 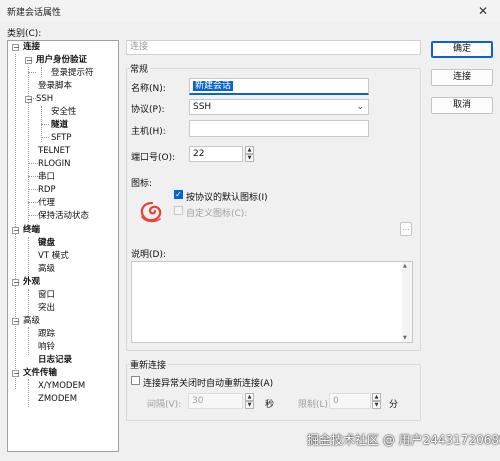 What do you see at coordinates (59, 125) in the screenshot?
I see `tree-item-tunnel: 隧道` at bounding box center [59, 125].